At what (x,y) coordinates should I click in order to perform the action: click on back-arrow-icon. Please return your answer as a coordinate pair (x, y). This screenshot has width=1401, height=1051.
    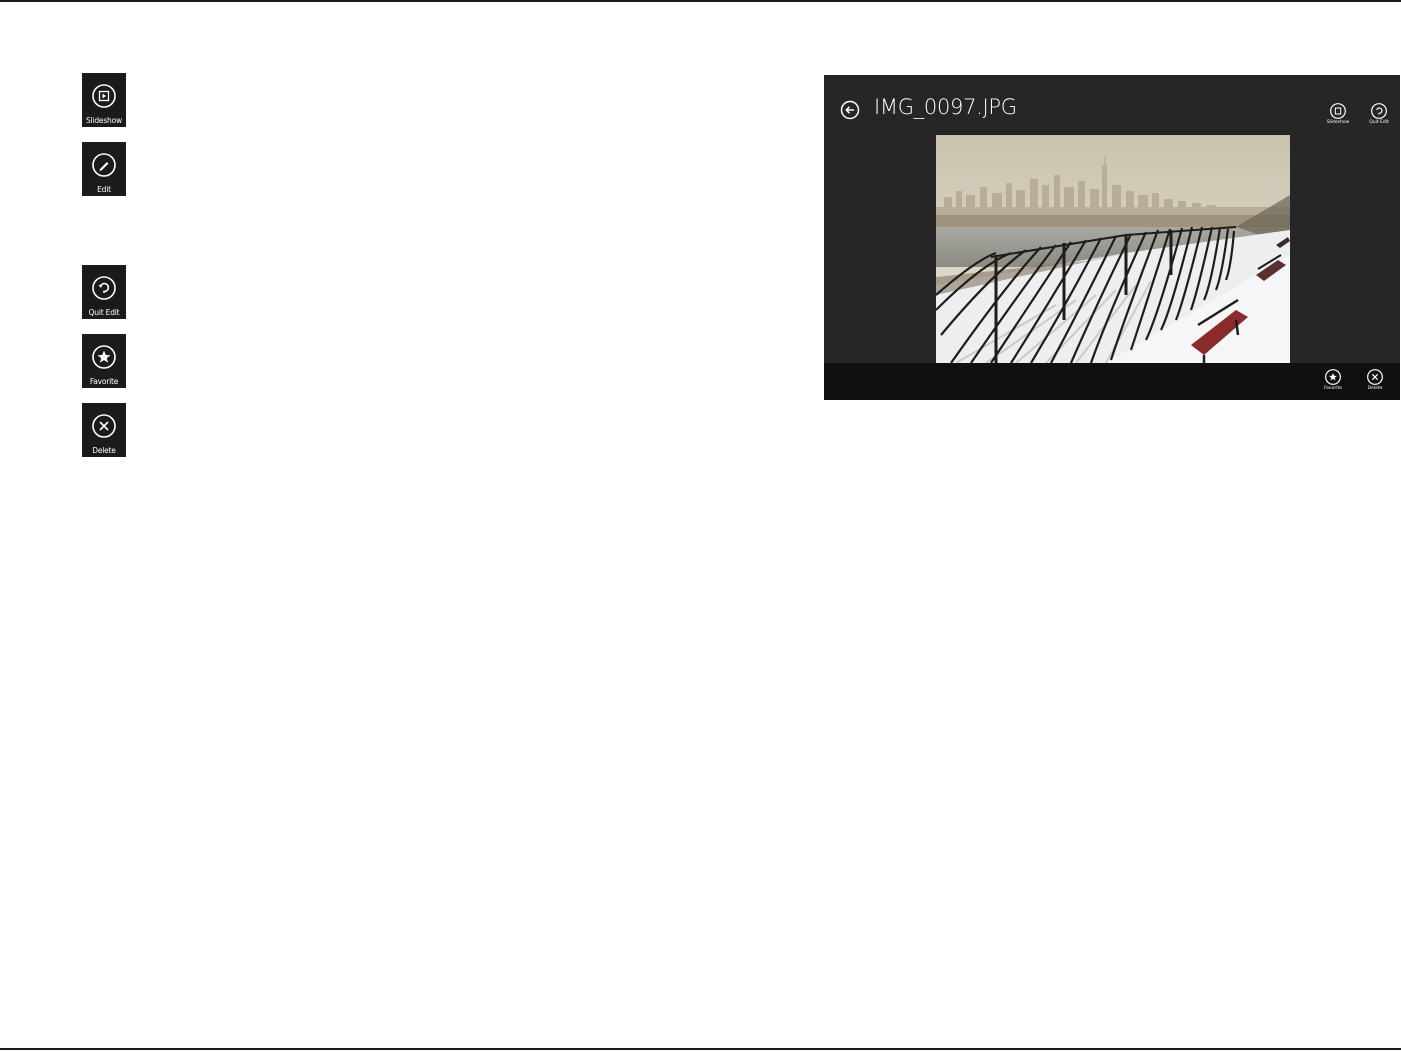
    Looking at the image, I should click on (850, 110).